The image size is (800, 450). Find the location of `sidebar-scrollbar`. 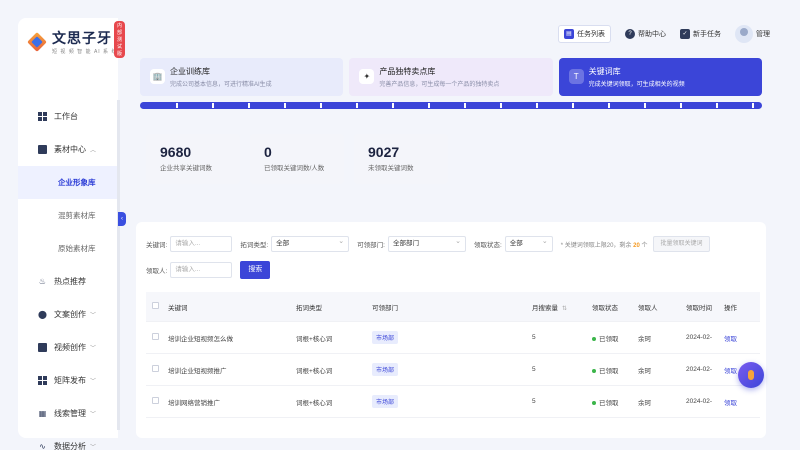

sidebar-scrollbar is located at coordinates (118, 265).